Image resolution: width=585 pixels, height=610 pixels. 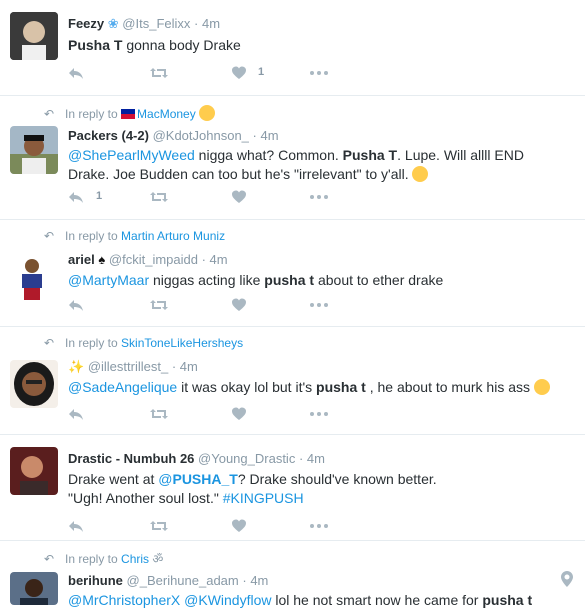 I want to click on hashtag-link: #KINGPUSH, so click(x=263, y=498).